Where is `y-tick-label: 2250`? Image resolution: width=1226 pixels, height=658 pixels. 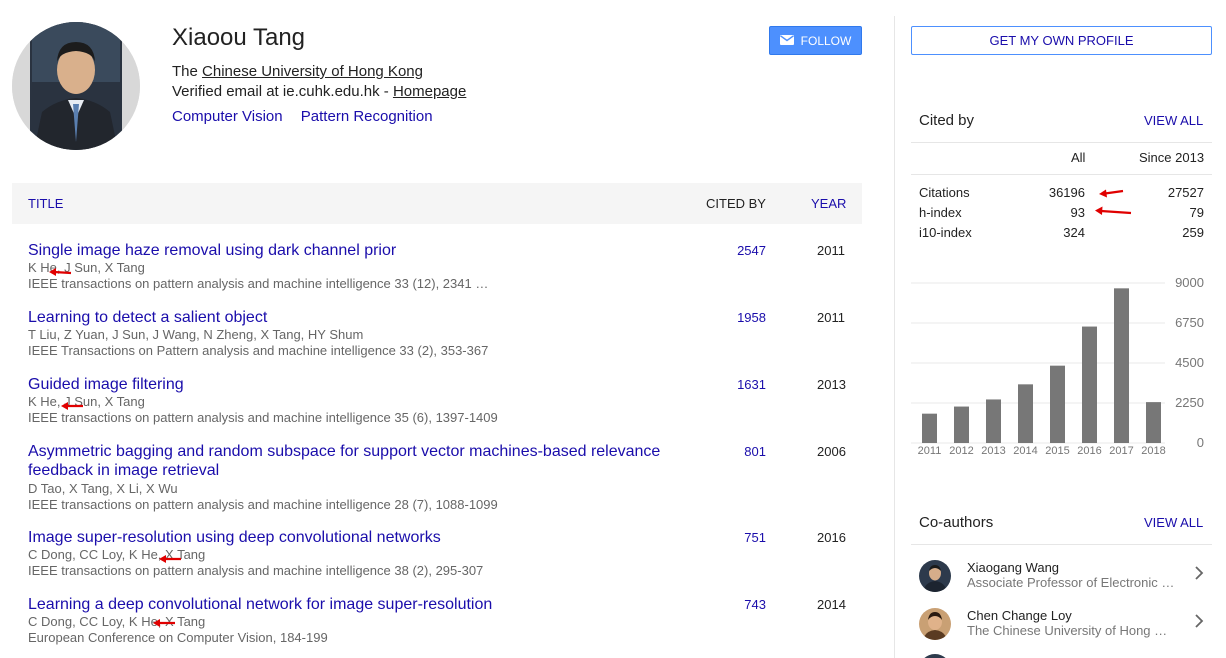 y-tick-label: 2250 is located at coordinates (1189, 402).